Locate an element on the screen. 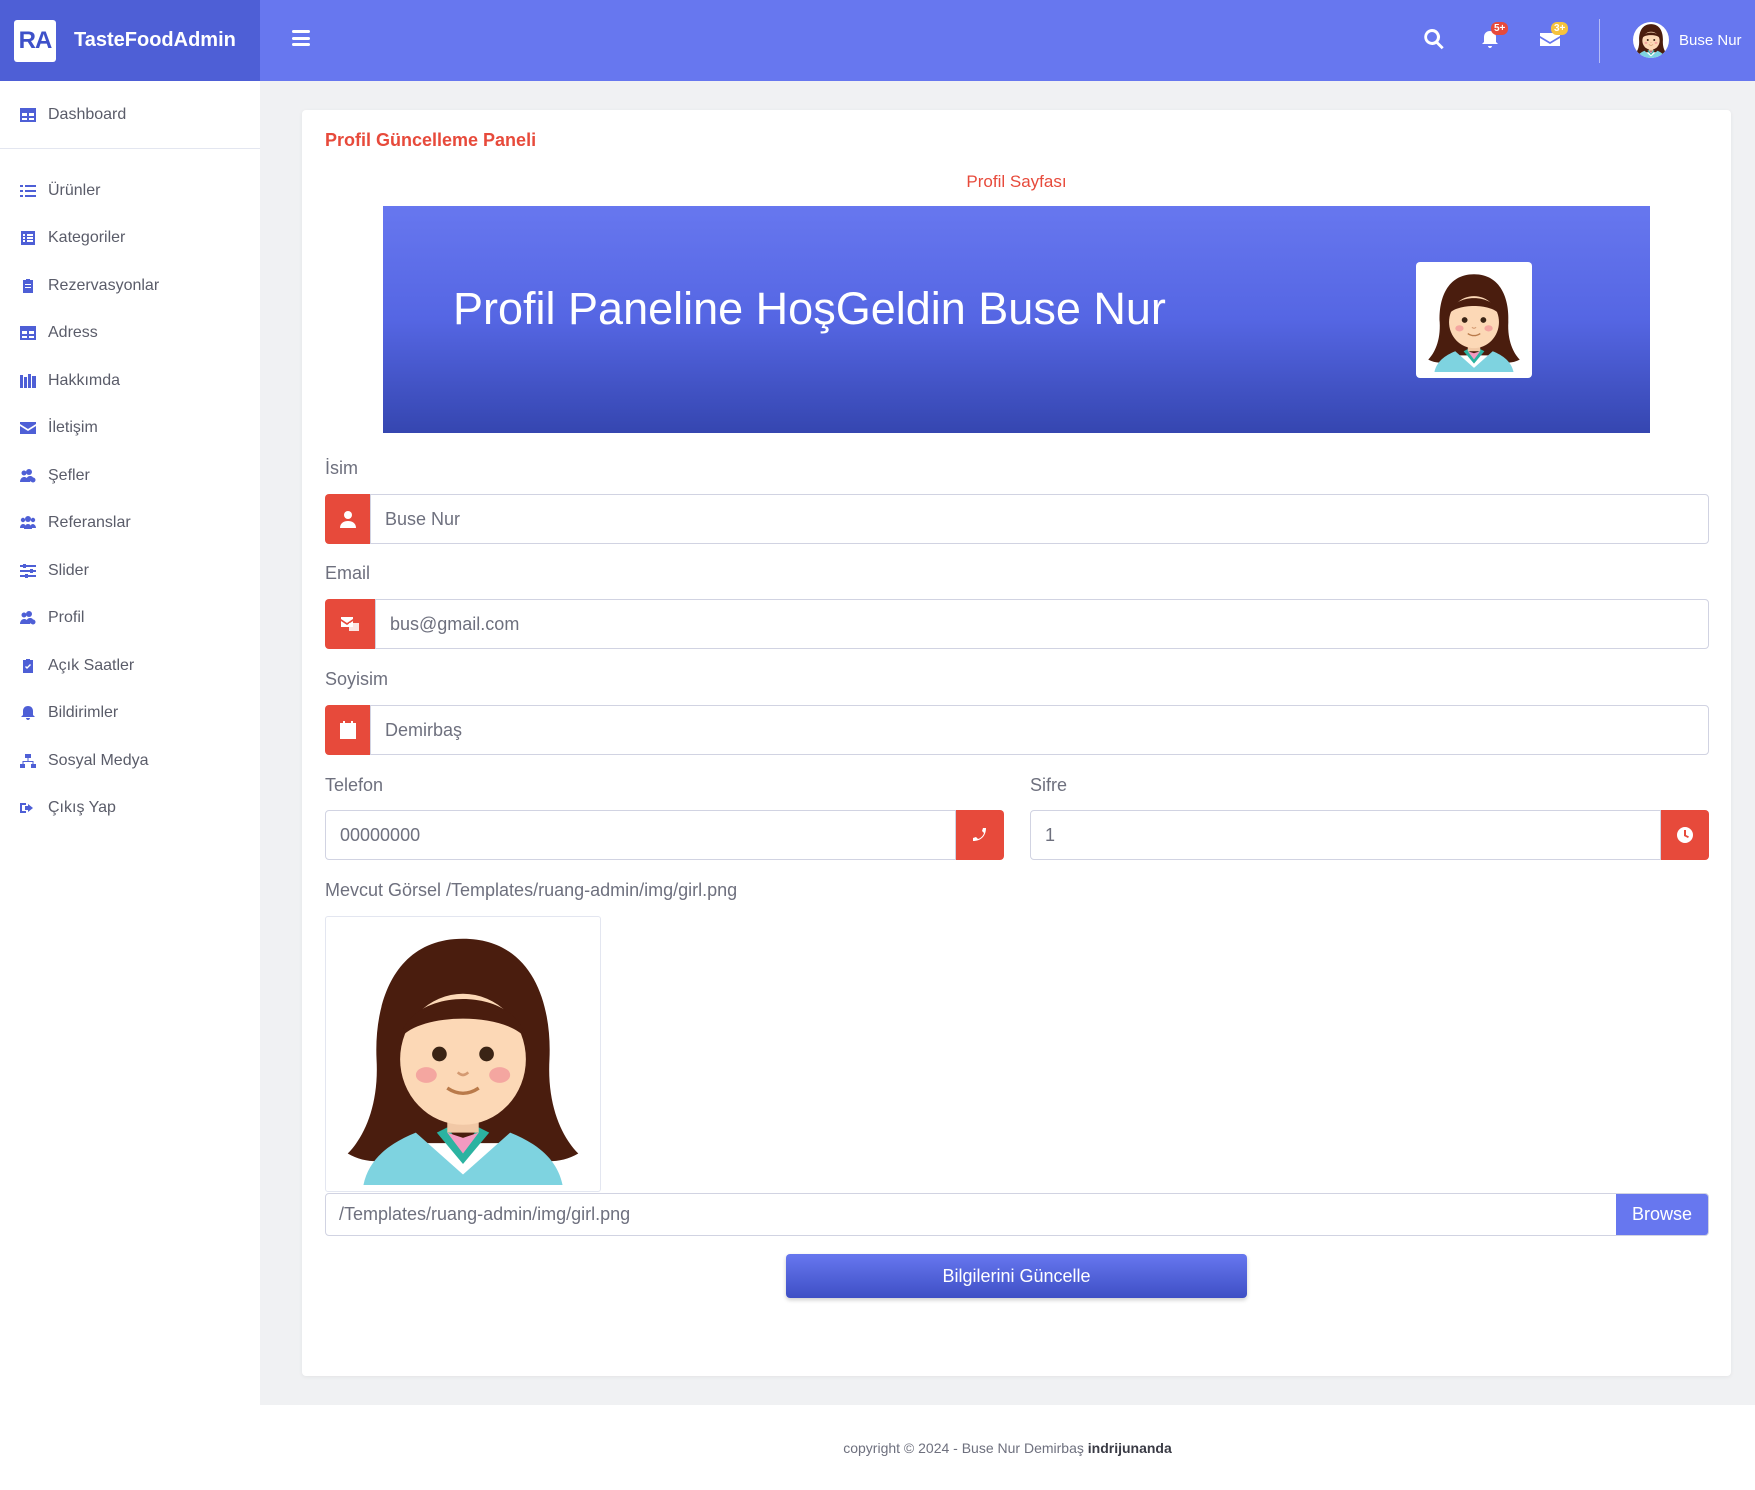  sidebar-item-label: Şefler is located at coordinates (69, 475).